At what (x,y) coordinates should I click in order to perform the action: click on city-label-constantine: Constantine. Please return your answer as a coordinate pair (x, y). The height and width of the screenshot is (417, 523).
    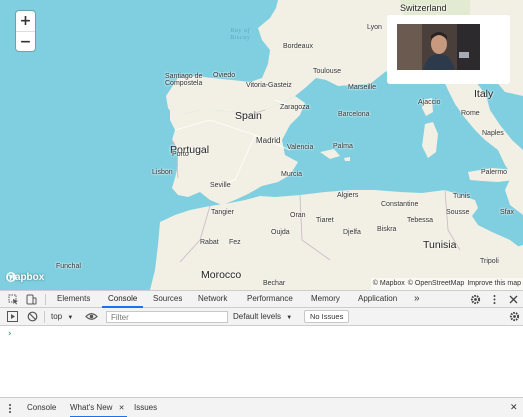
    Looking at the image, I should click on (400, 204).